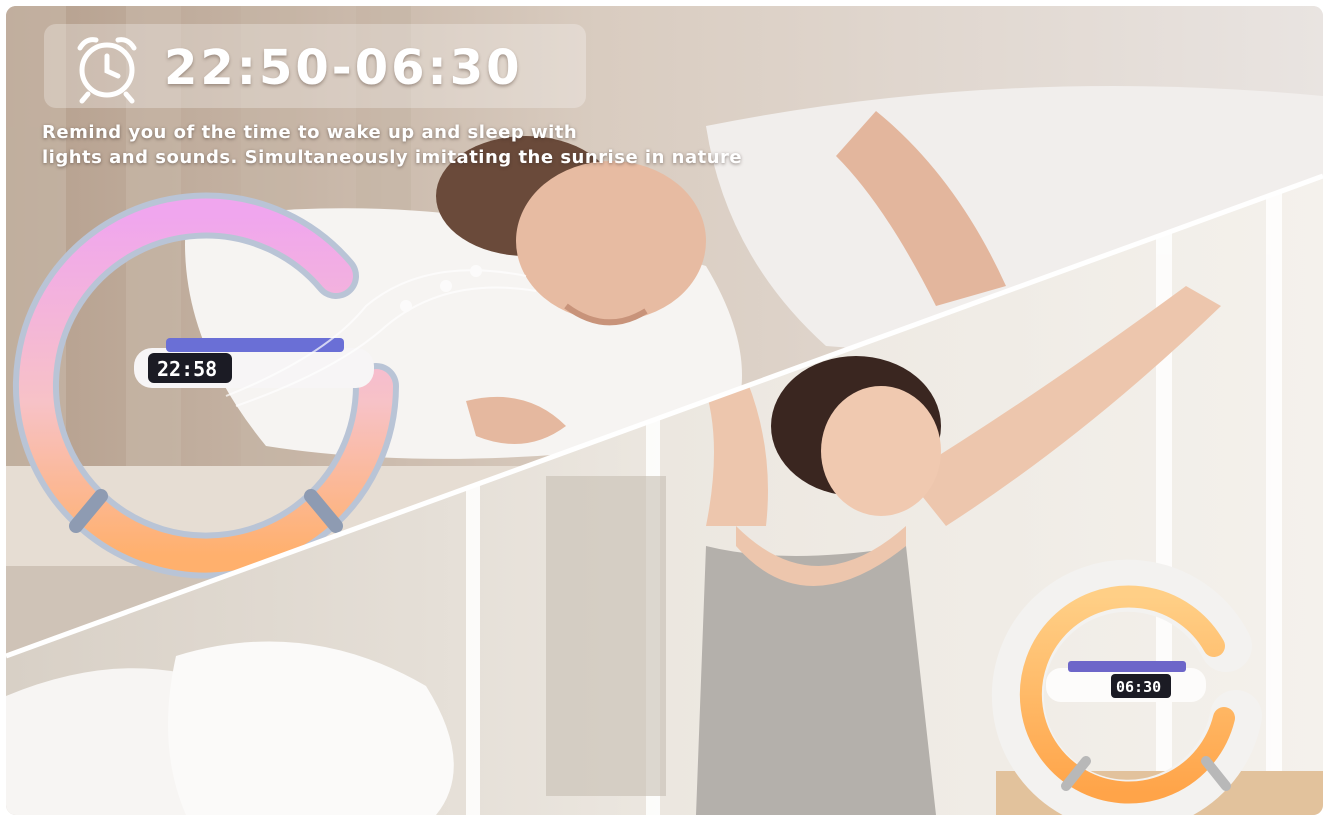  I want to click on morning-clock-display: 06:30, so click(1138, 687).